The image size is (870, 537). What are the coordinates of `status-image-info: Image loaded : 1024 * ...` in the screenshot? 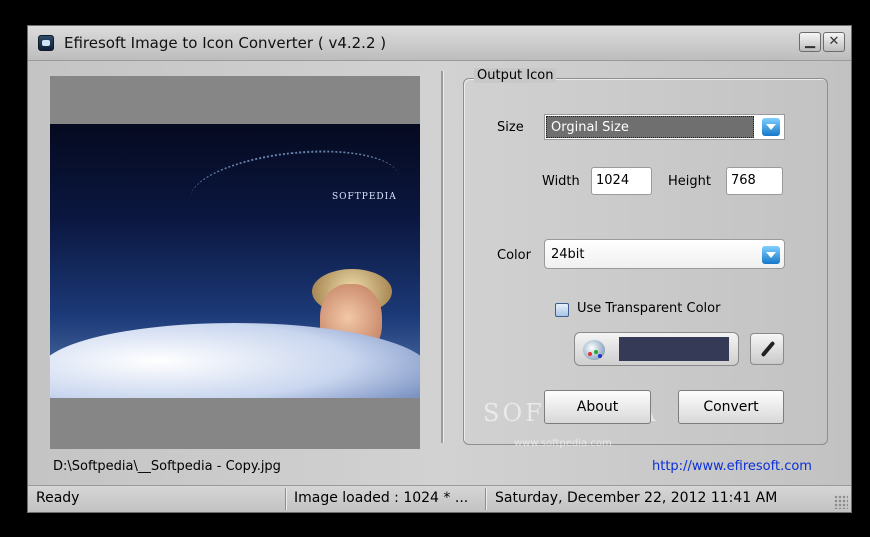 It's located at (381, 498).